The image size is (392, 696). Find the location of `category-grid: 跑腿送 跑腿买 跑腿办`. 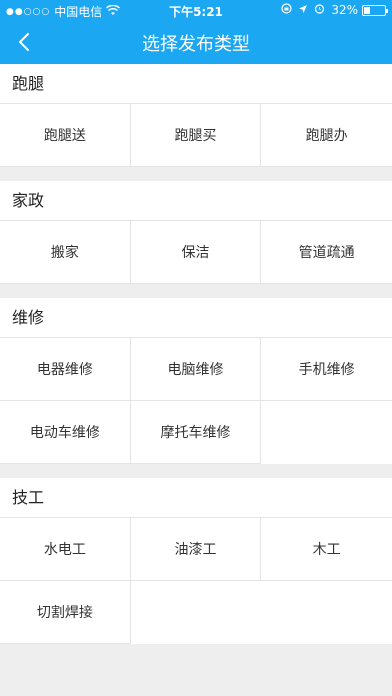

category-grid: 跑腿送 跑腿买 跑腿办 is located at coordinates (196, 135).